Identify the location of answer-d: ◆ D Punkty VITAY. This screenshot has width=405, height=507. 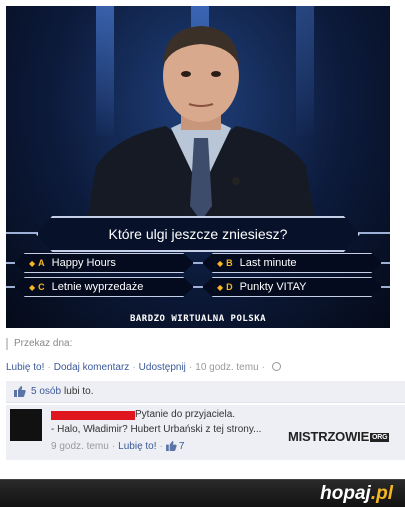
(292, 287).